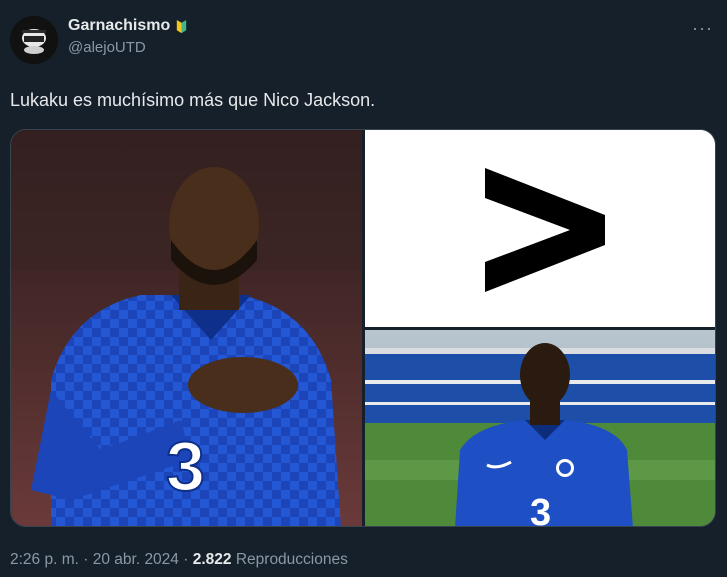  What do you see at coordinates (128, 36) in the screenshot?
I see `author-info: Garnachismo @alejoUTD` at bounding box center [128, 36].